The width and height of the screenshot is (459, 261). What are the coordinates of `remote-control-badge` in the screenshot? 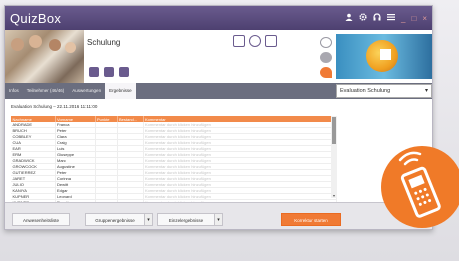 It's located at (420, 187).